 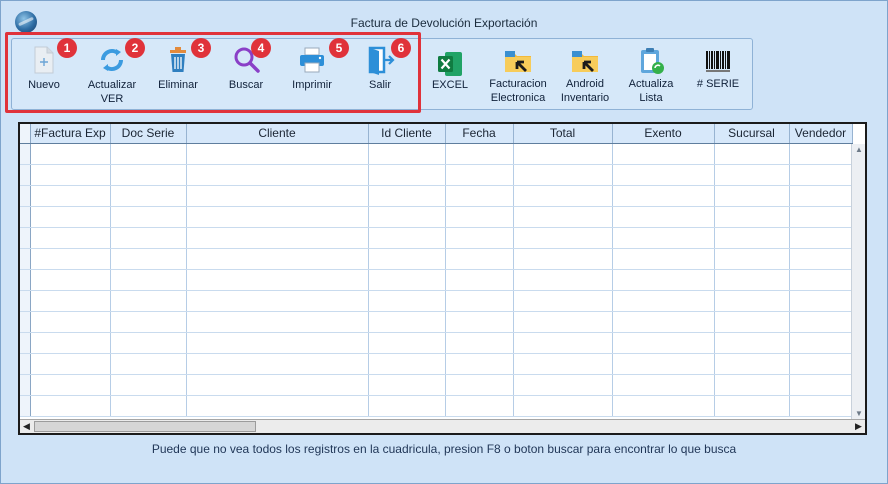 I want to click on scroll-up-arrow-icon: ▲, so click(x=859, y=150).